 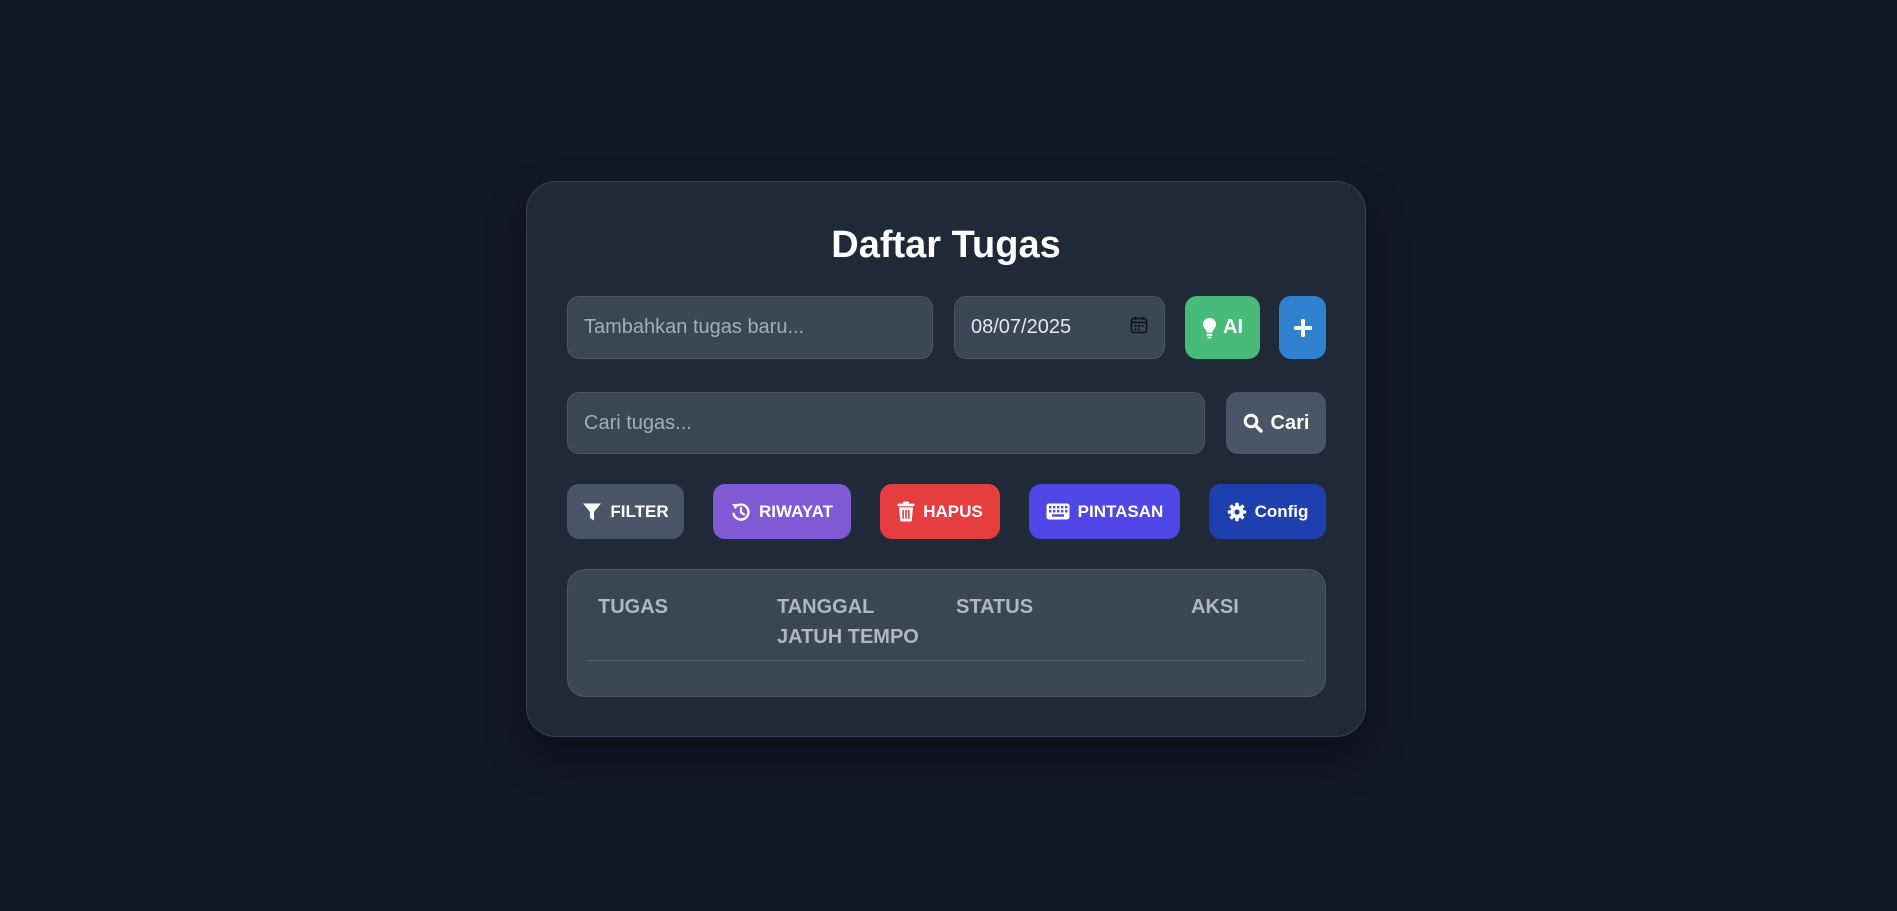 I want to click on trash-icon, so click(x=906, y=511).